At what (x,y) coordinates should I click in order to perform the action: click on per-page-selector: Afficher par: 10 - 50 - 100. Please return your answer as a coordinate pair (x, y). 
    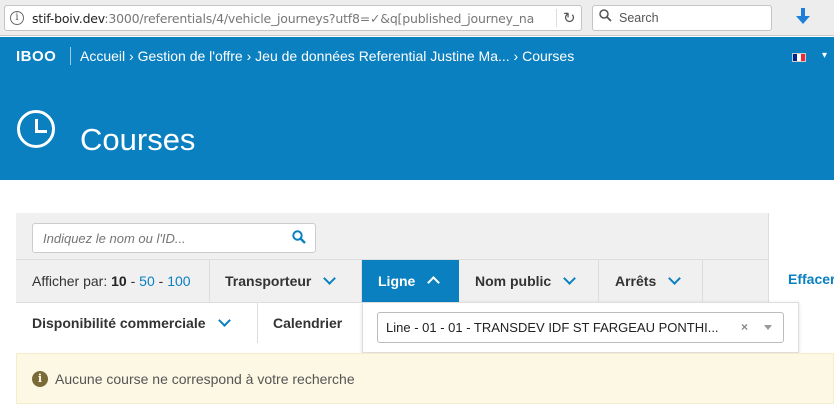
    Looking at the image, I should click on (111, 281).